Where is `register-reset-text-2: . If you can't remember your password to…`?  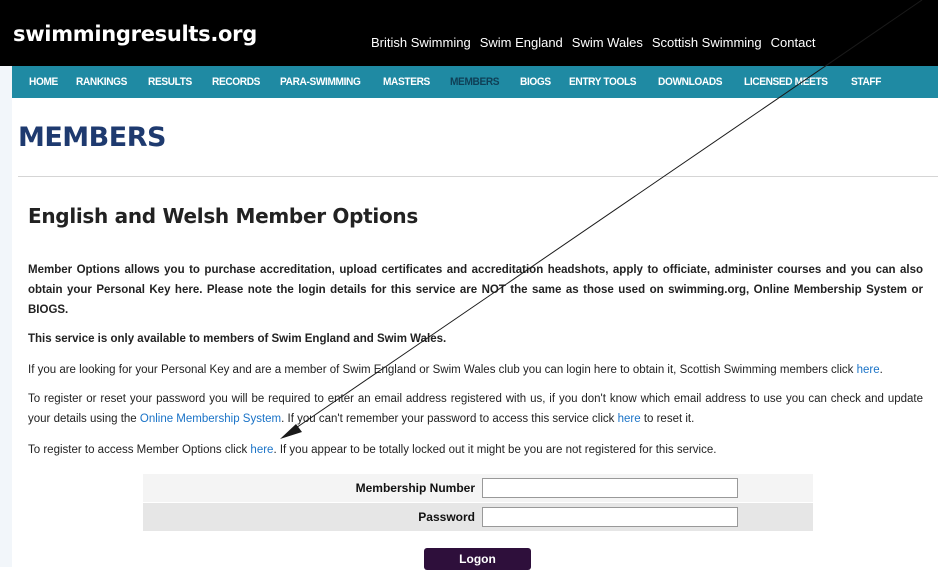 register-reset-text-2: . If you can't remember your password to… is located at coordinates (449, 419).